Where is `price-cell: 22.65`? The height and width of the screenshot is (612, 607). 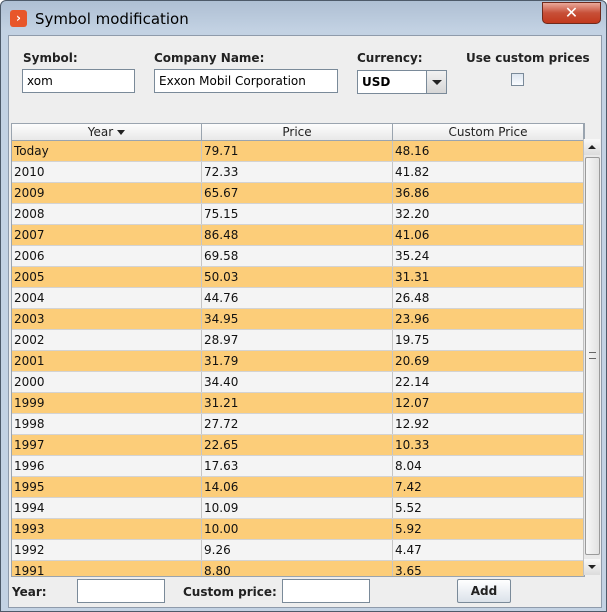 price-cell: 22.65 is located at coordinates (297, 445).